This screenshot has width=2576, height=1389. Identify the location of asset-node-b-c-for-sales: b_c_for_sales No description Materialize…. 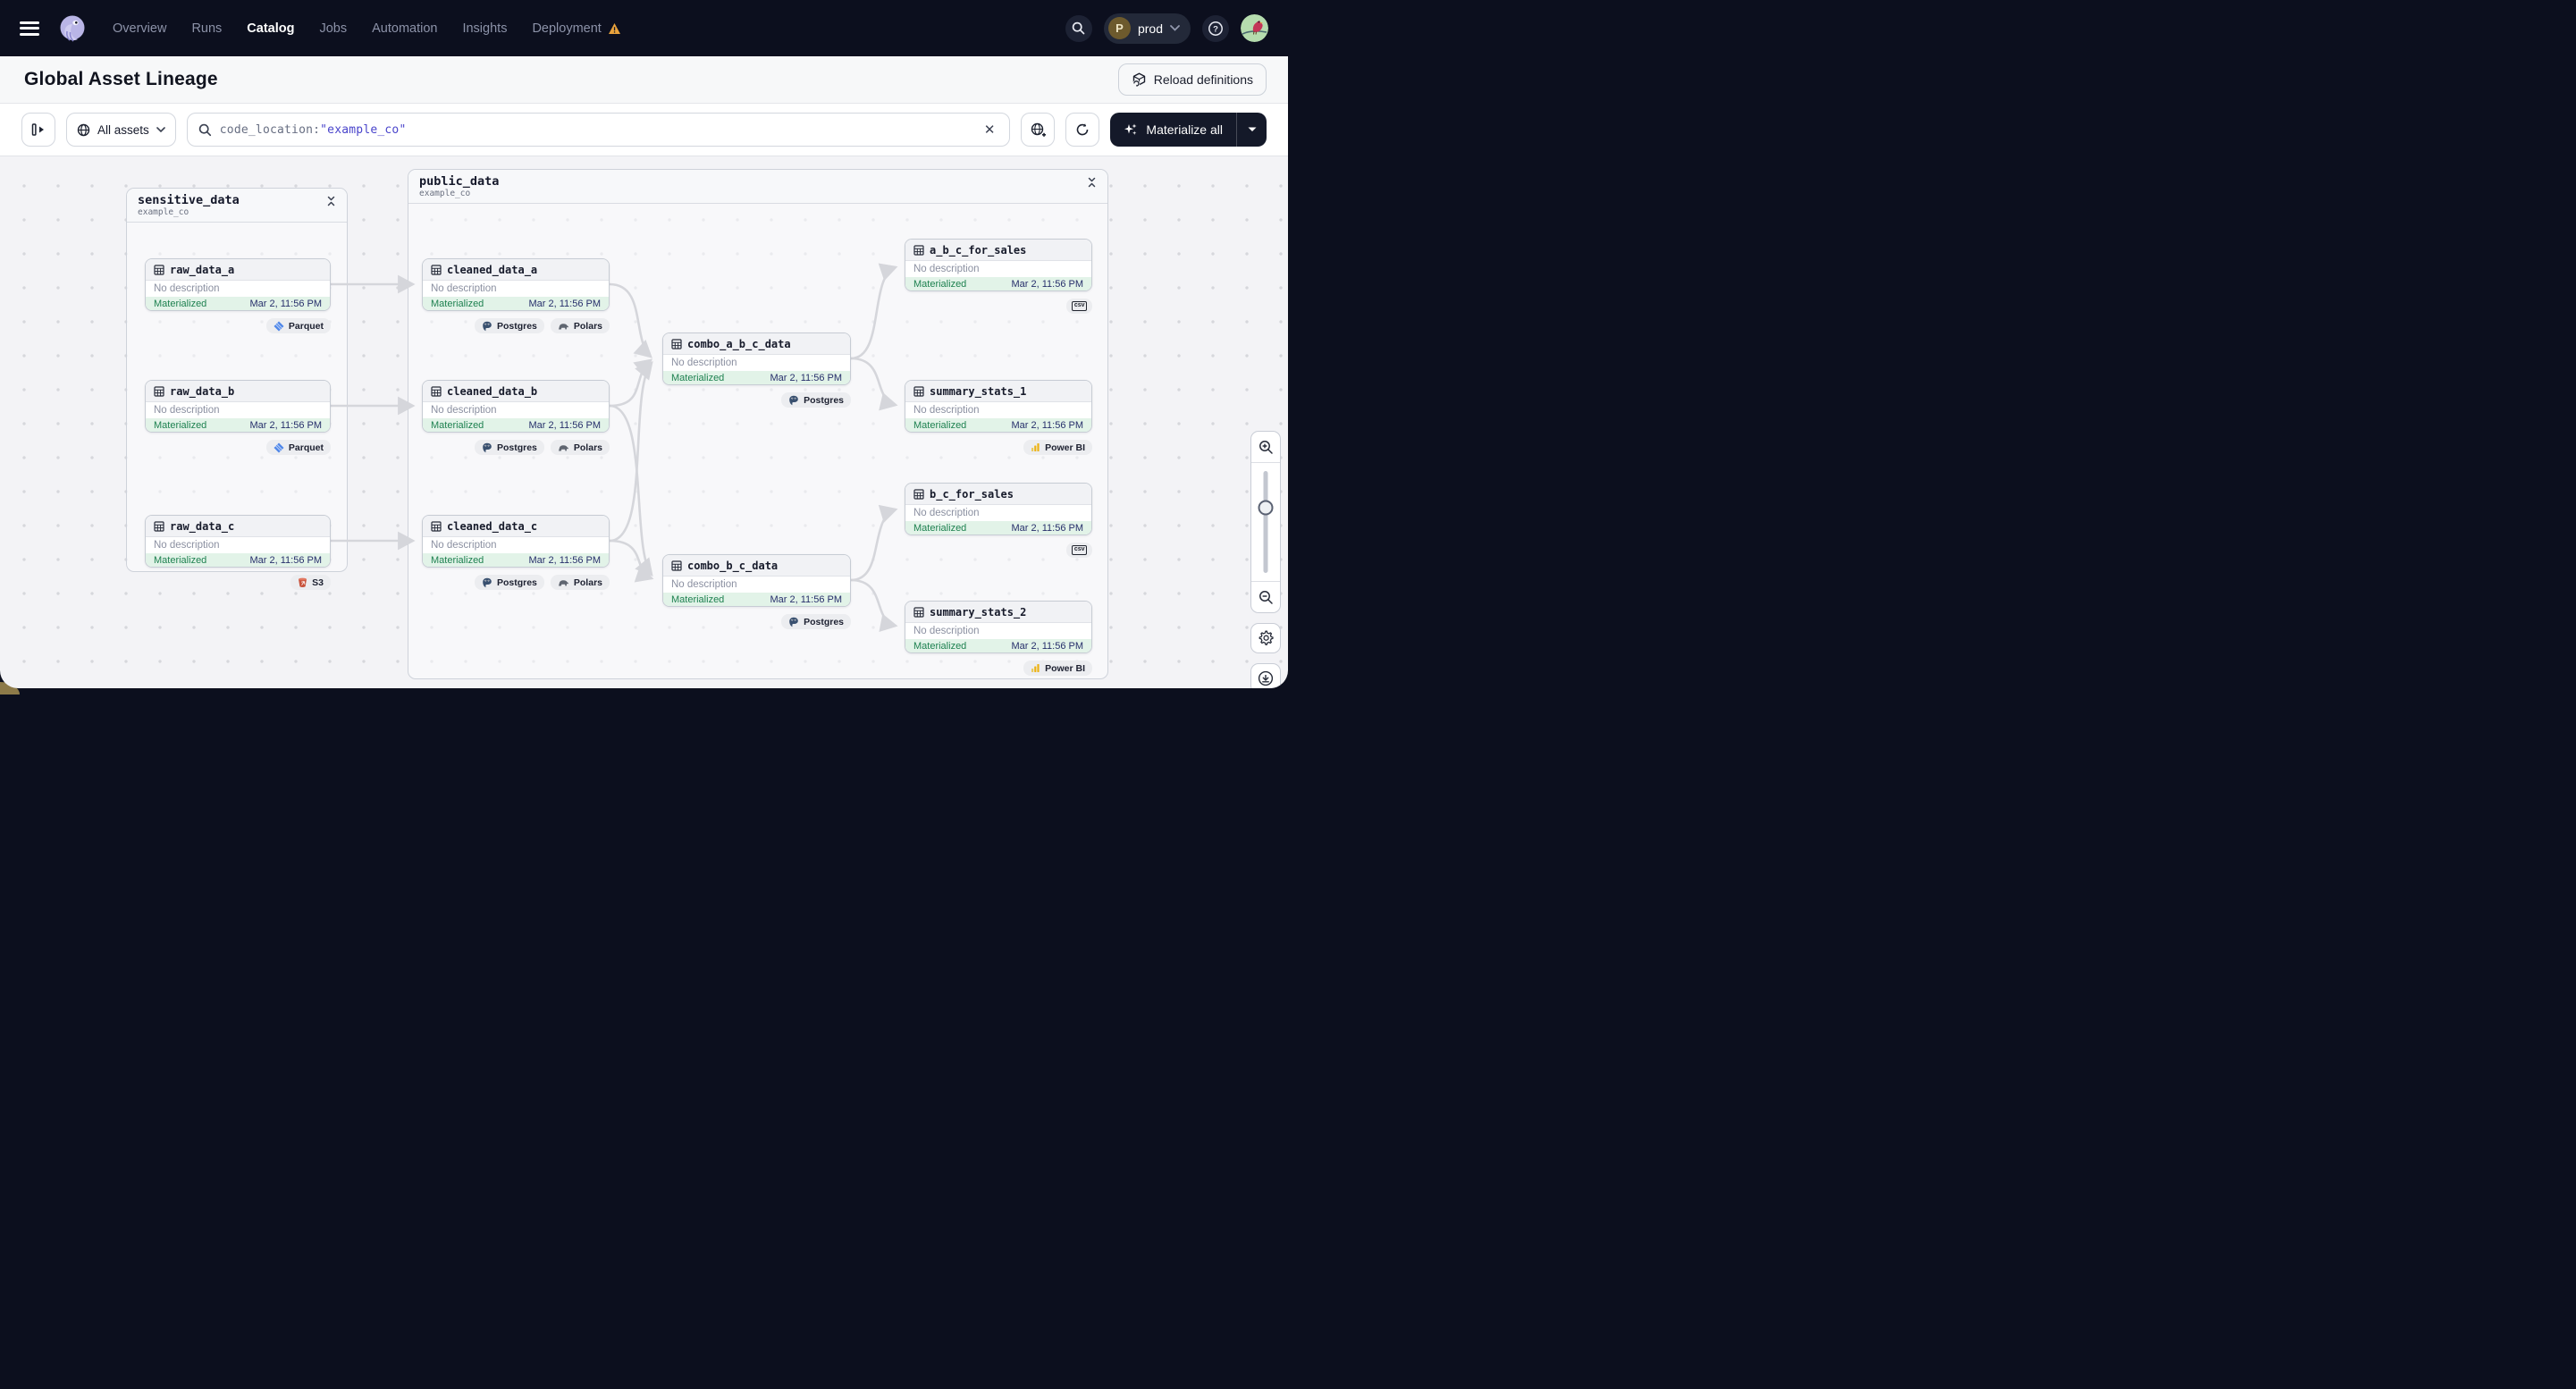
(999, 509).